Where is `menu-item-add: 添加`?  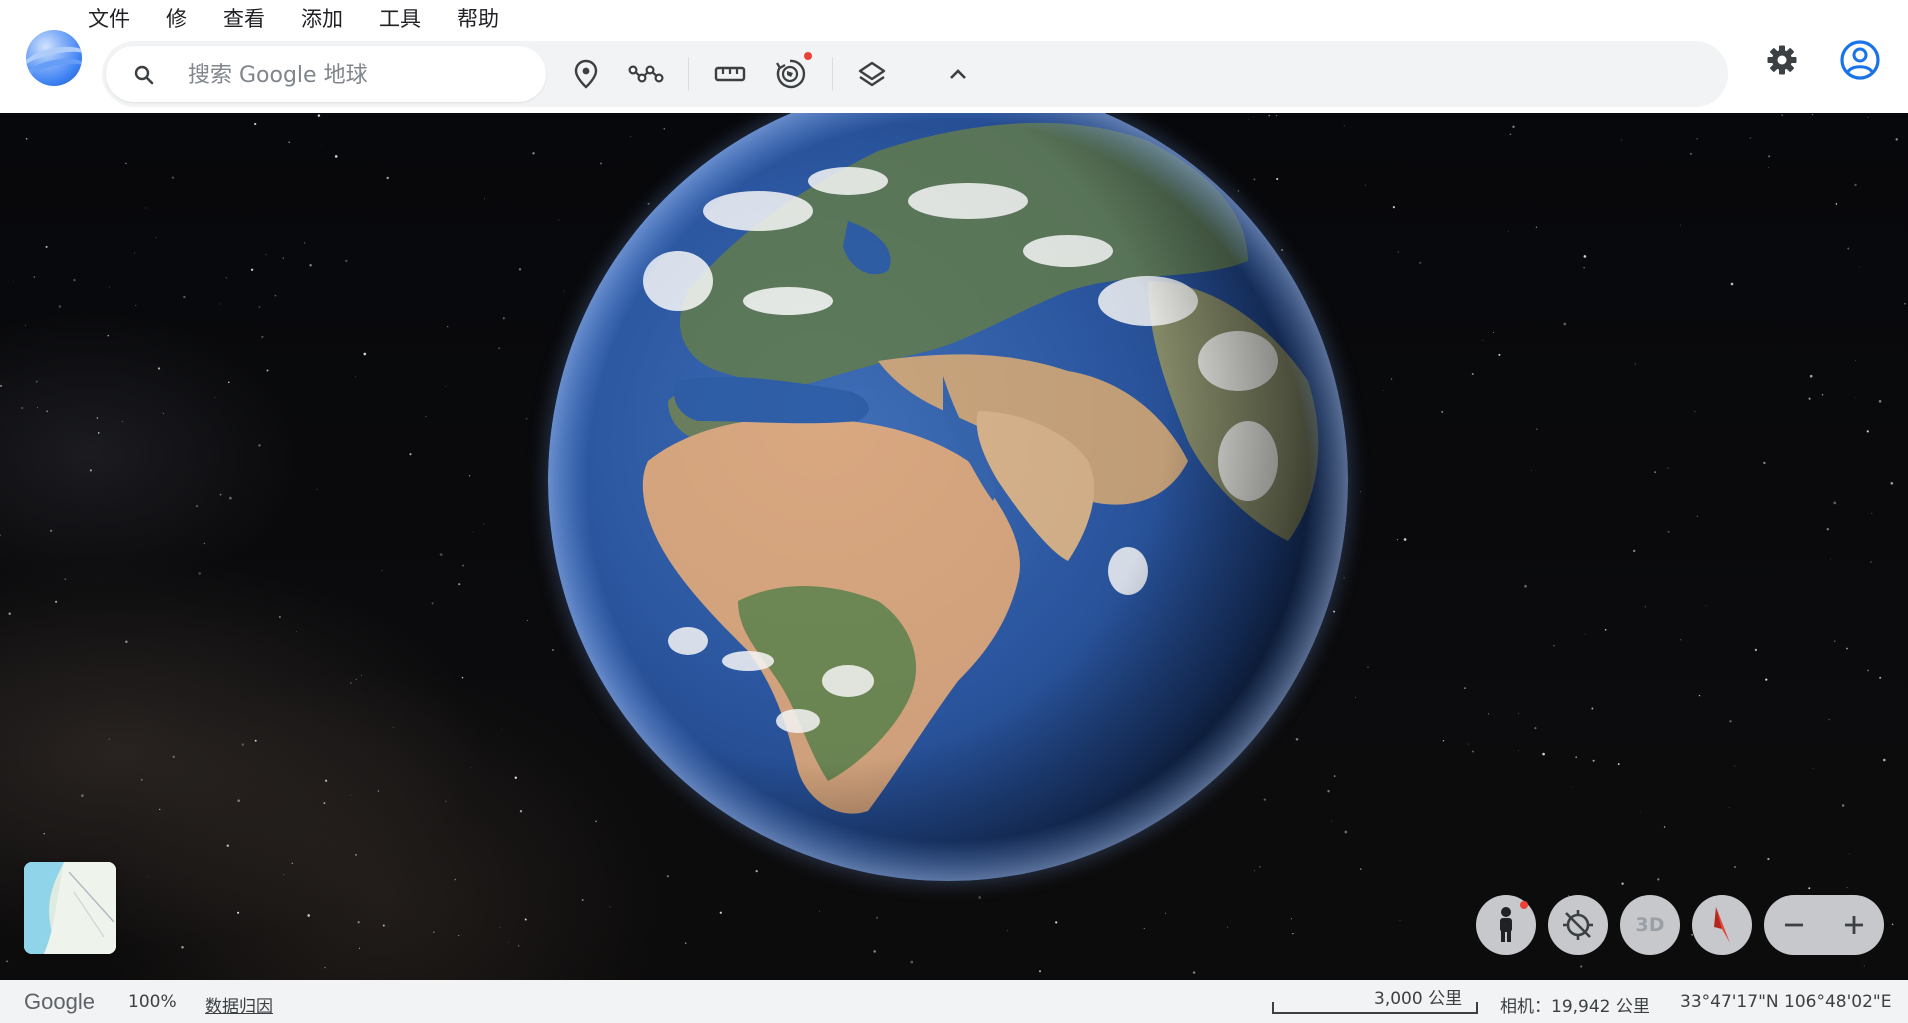 menu-item-add: 添加 is located at coordinates (322, 18).